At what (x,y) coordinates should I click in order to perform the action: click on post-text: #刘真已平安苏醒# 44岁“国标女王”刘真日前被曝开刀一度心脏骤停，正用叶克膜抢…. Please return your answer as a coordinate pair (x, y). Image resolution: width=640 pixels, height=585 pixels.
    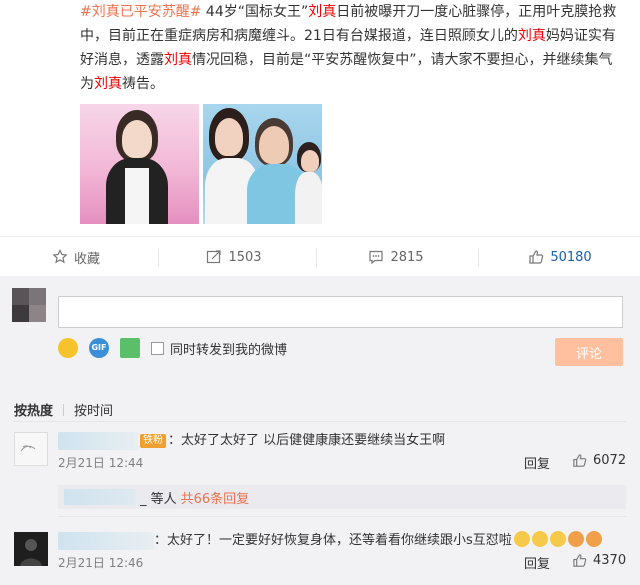
    Looking at the image, I should click on (352, 48).